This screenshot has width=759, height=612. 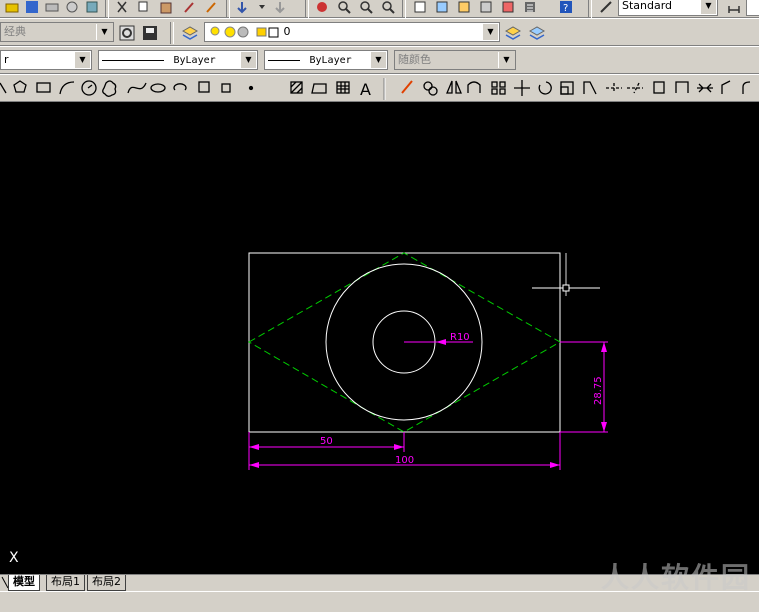 I want to click on draw-modify-toolbar: A, so click(x=379, y=88).